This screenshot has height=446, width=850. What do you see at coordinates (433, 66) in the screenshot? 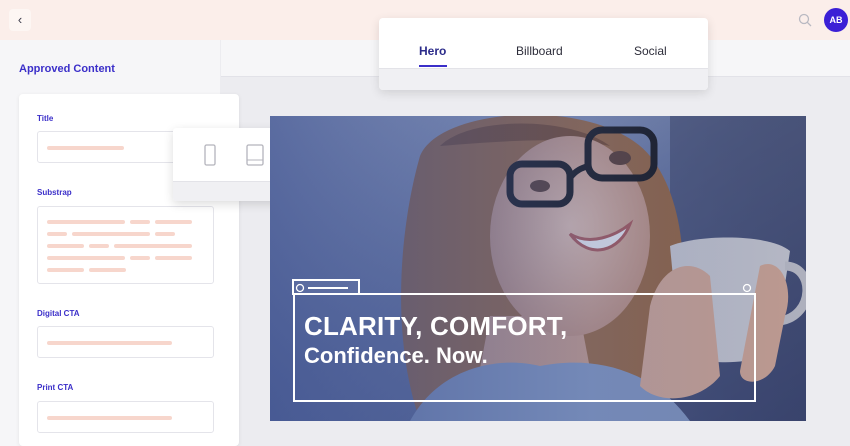
I see `active-tab-indicator` at bounding box center [433, 66].